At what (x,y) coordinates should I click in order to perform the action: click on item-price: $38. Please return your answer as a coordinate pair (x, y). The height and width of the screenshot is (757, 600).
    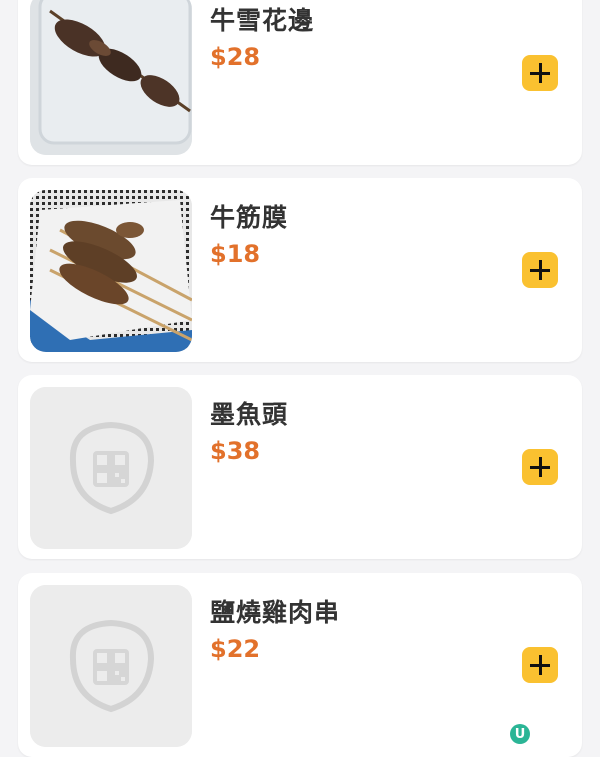
    Looking at the image, I should click on (235, 451).